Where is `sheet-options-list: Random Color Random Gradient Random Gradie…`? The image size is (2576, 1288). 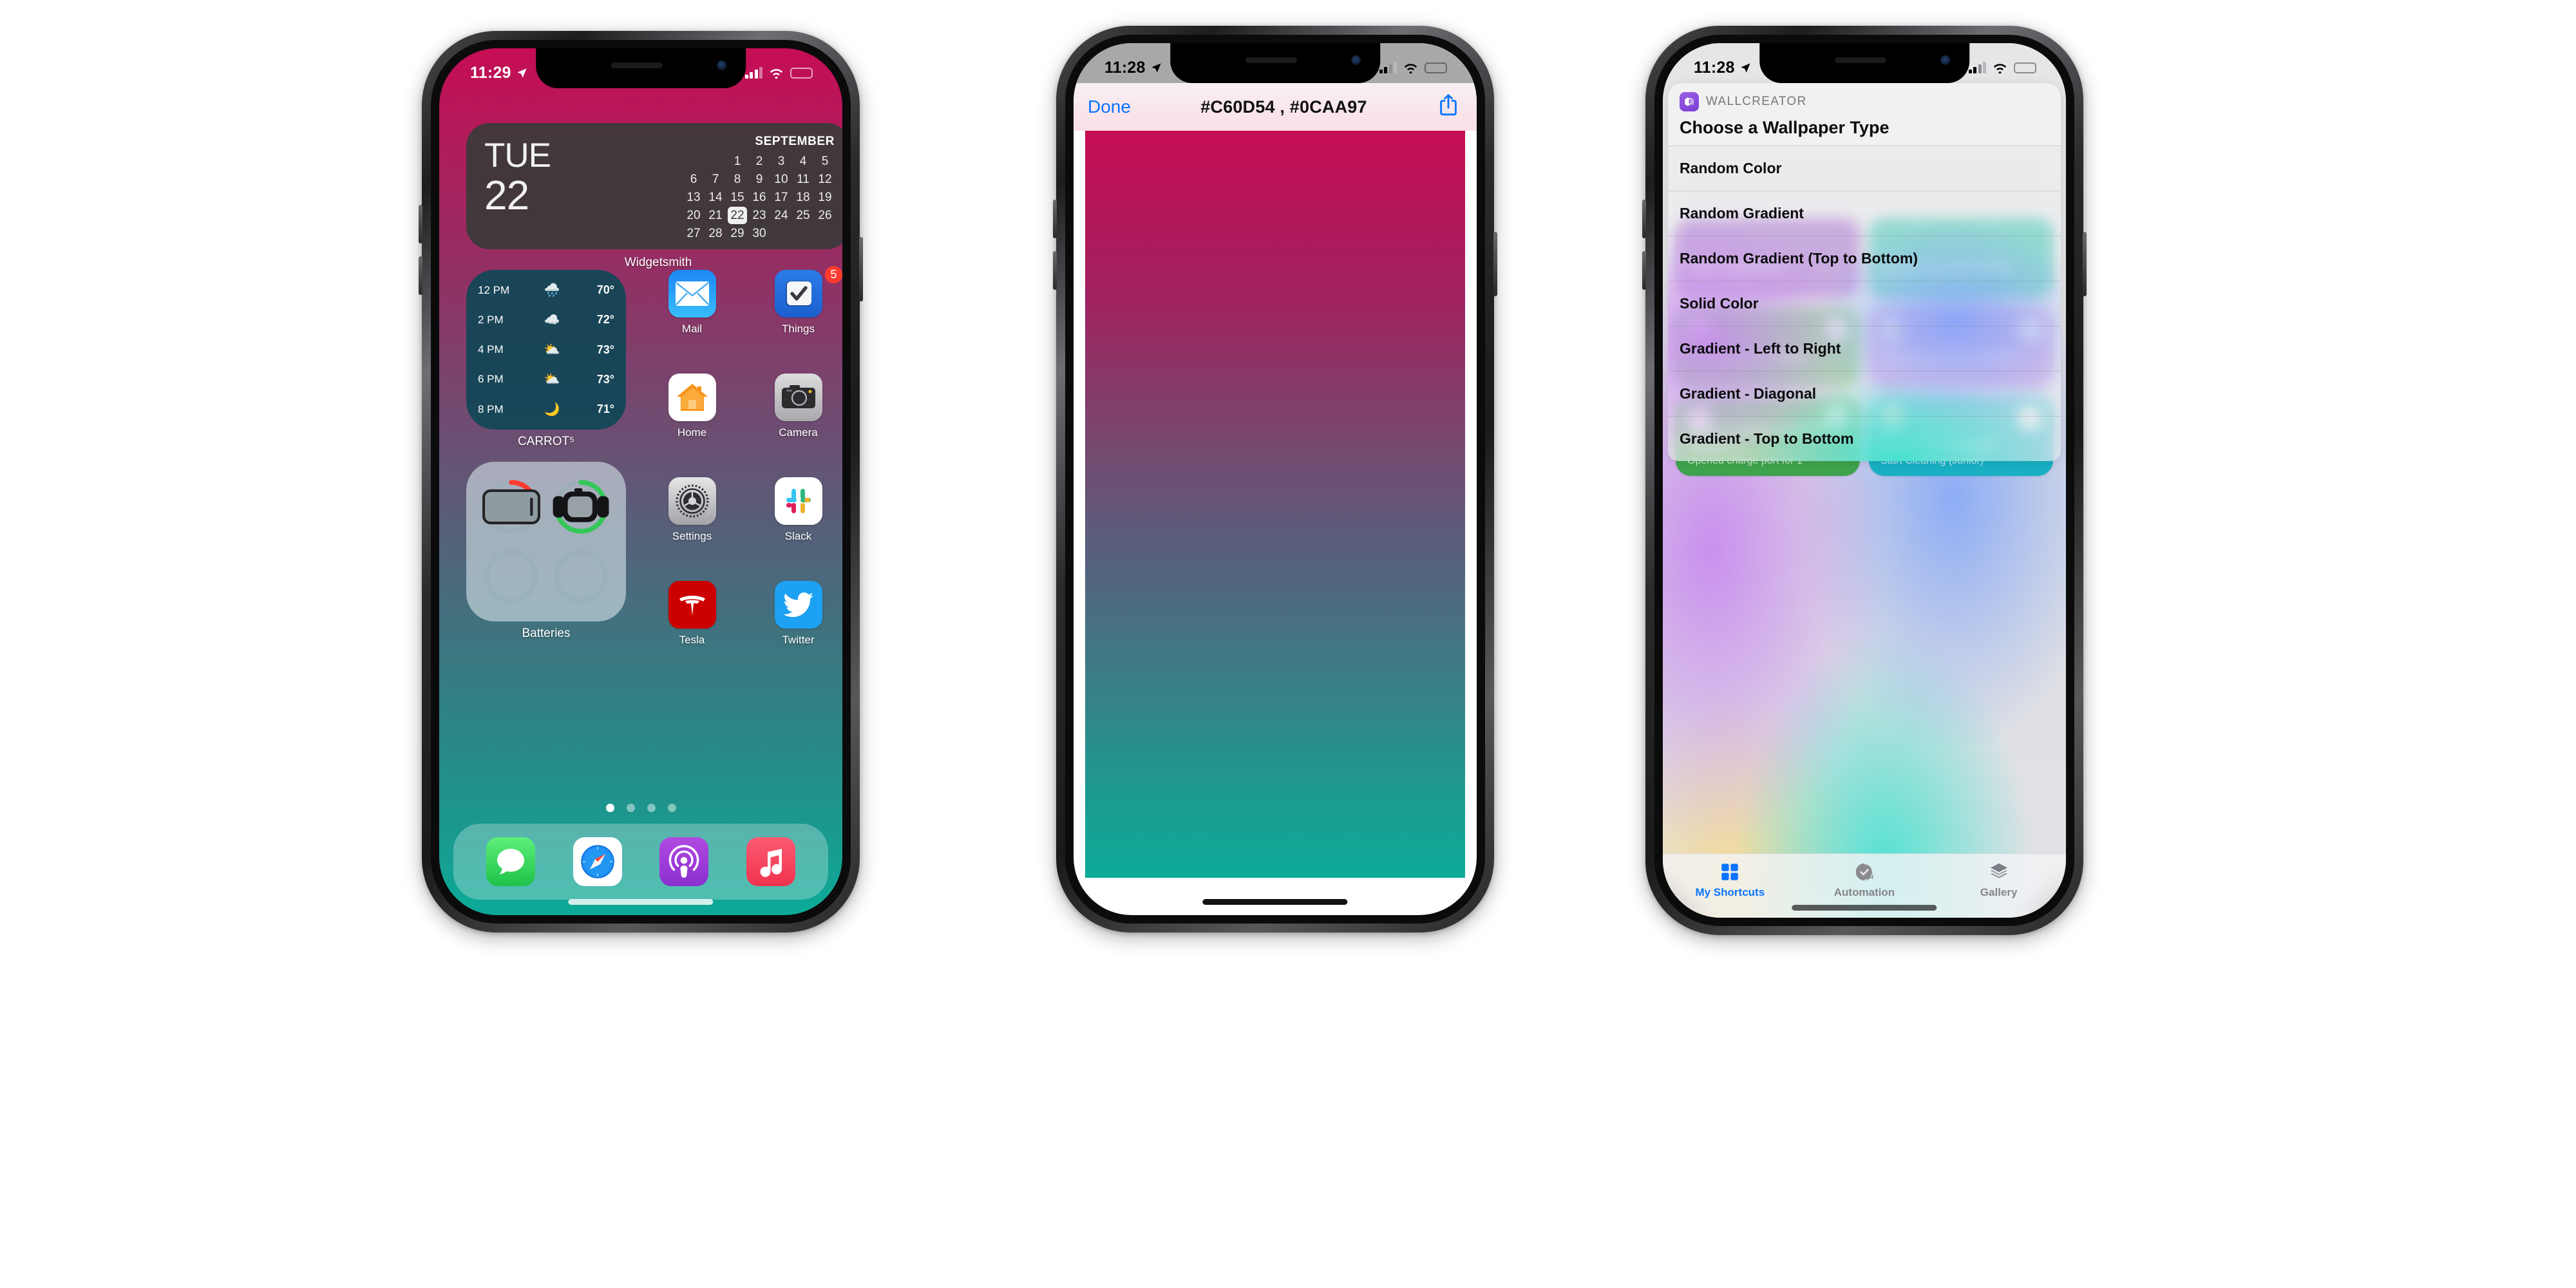
sheet-options-list: Random Color Random Gradient Random Gradie… is located at coordinates (1865, 303).